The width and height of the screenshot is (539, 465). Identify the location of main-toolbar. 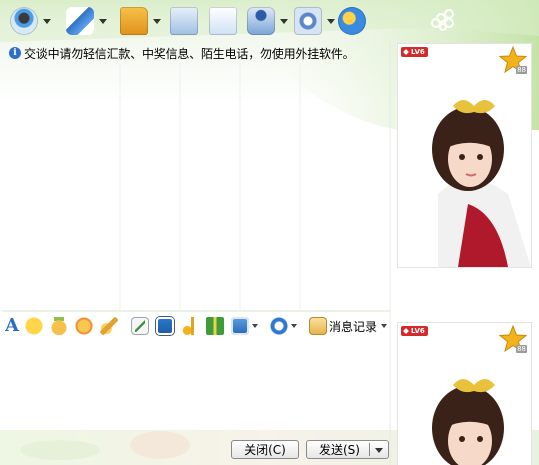
(200, 21).